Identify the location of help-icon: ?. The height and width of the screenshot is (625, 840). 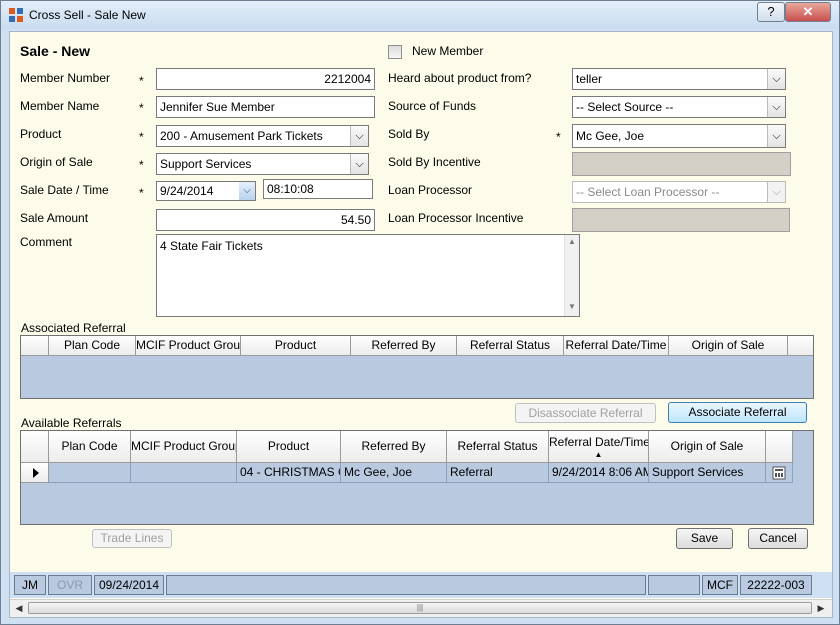
(771, 11).